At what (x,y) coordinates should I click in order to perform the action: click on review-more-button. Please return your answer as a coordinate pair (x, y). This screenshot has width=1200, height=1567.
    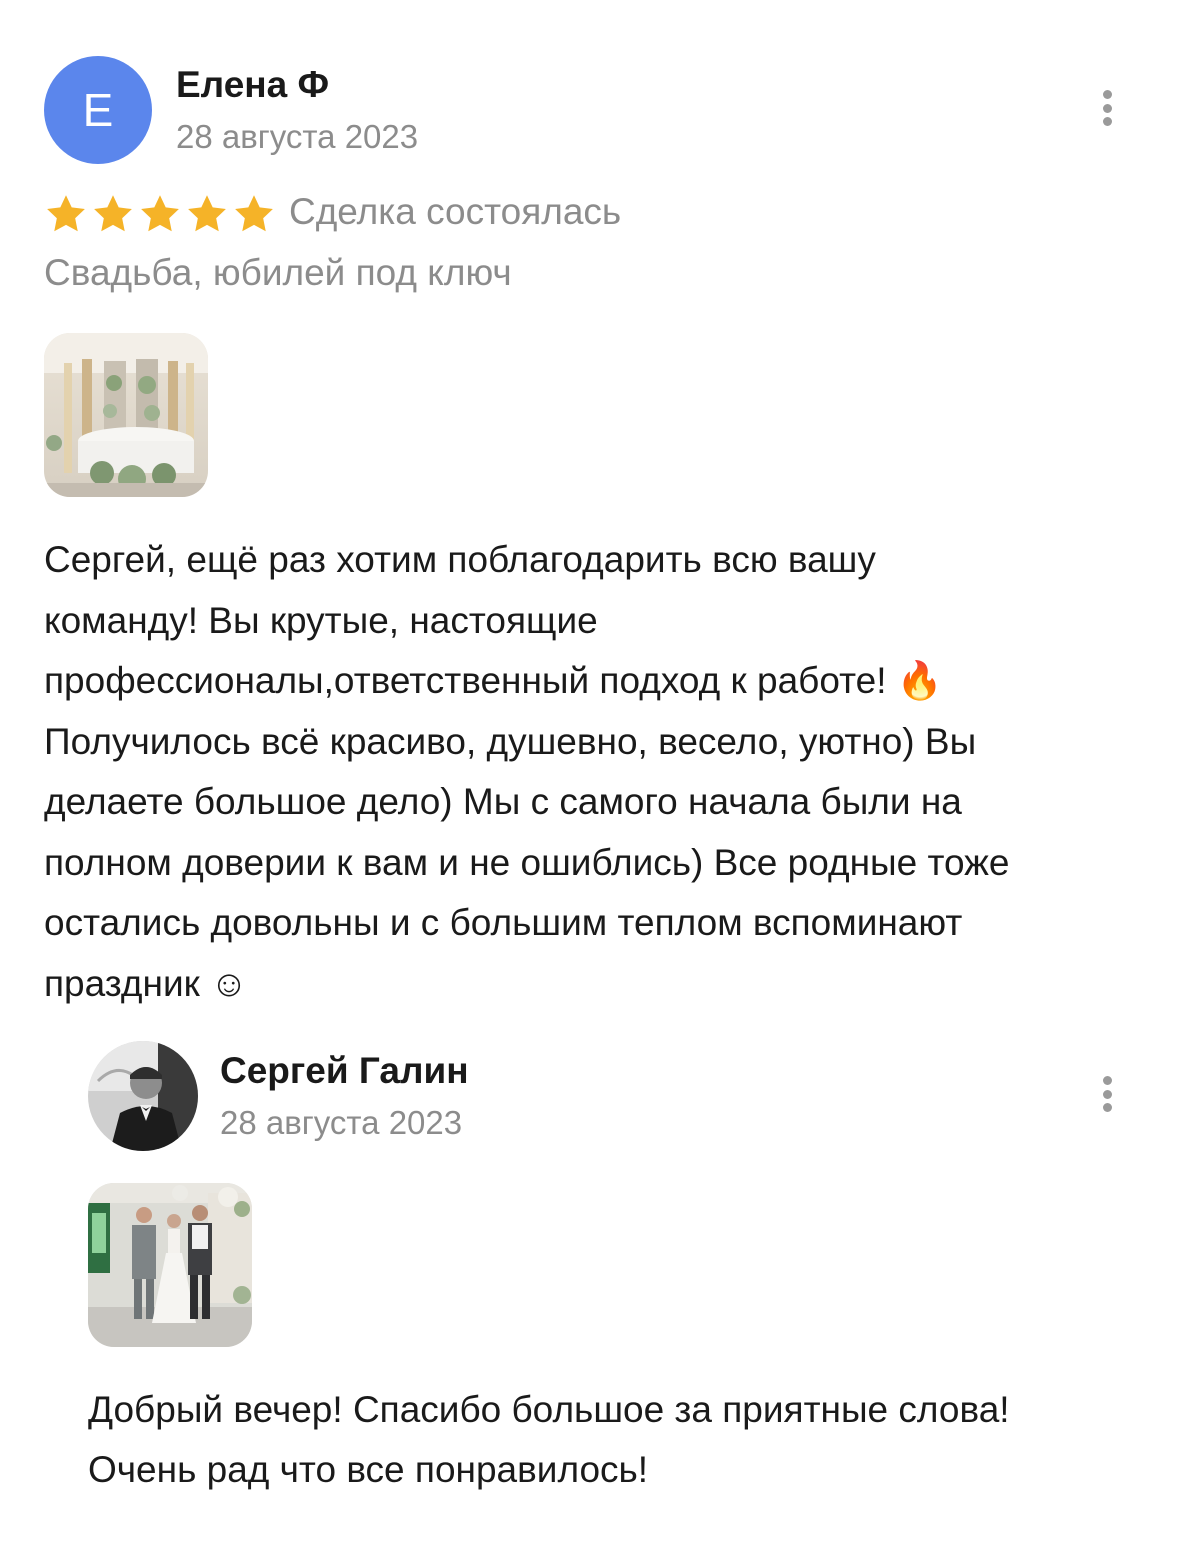
    Looking at the image, I should click on (1107, 108).